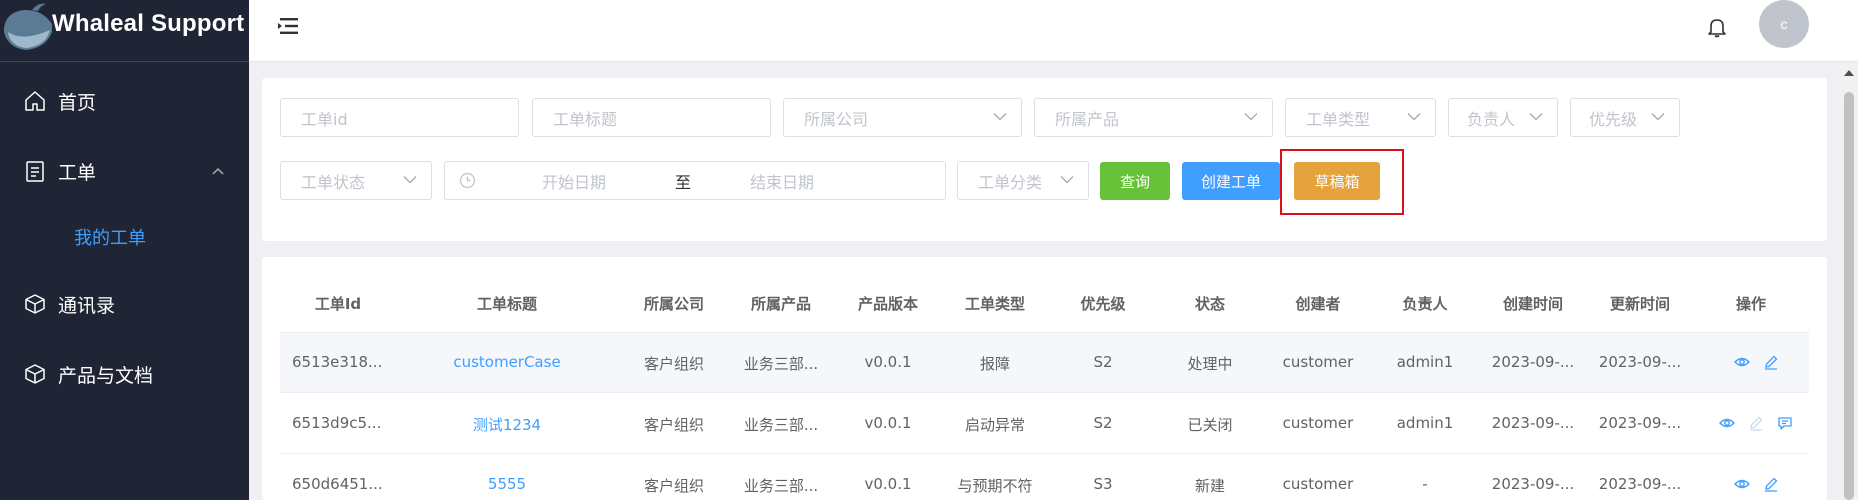 The width and height of the screenshot is (1858, 500). What do you see at coordinates (110, 238) in the screenshot?
I see `sidebar-item-label: 我的工单` at bounding box center [110, 238].